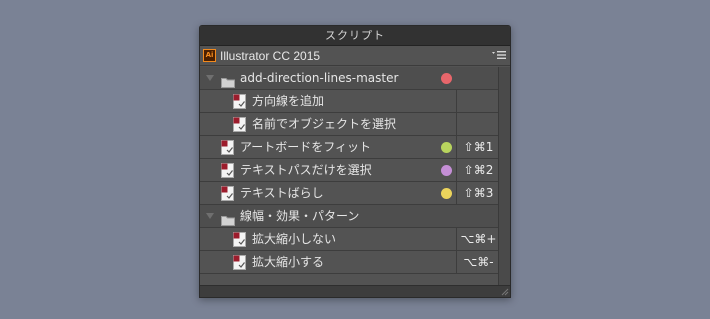  I want to click on shortcut-key: ⇧⌘1, so click(478, 147).